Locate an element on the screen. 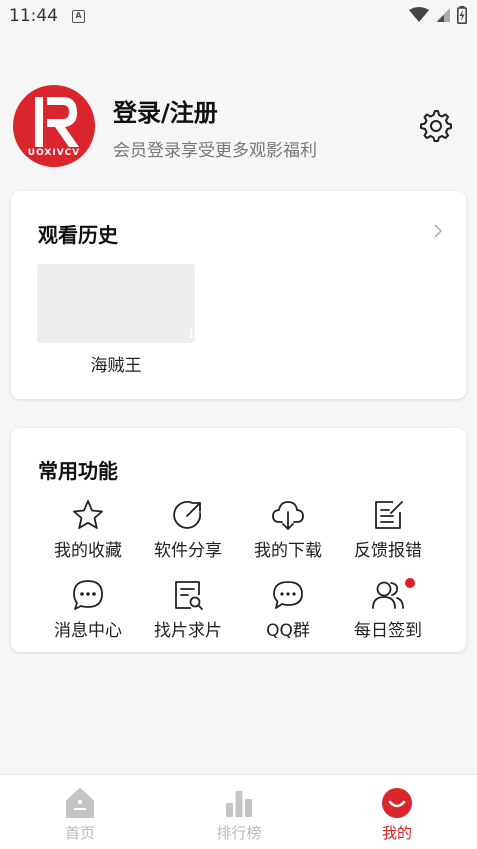  qq-group-button: QQ群 is located at coordinates (288, 609).